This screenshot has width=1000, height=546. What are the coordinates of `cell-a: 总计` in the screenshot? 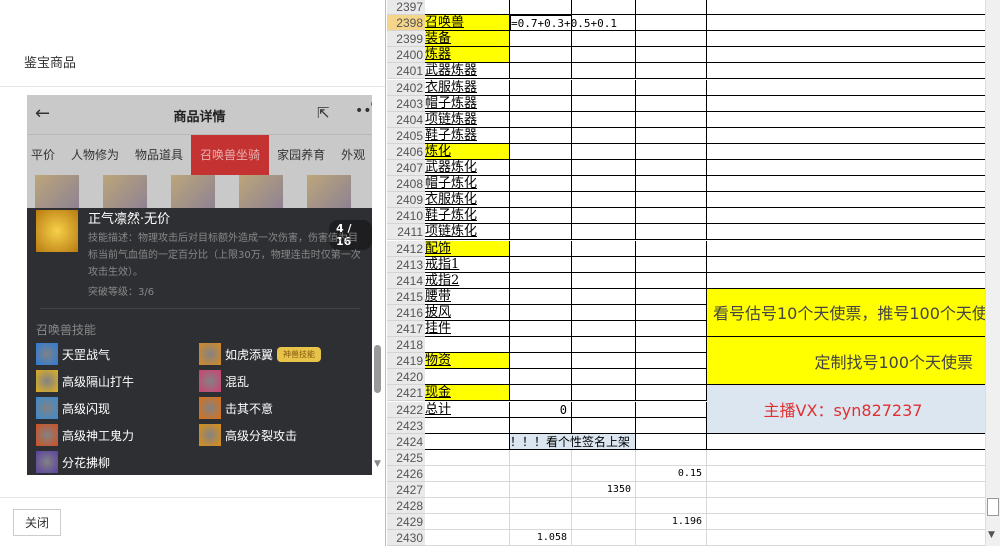 It's located at (467, 409).